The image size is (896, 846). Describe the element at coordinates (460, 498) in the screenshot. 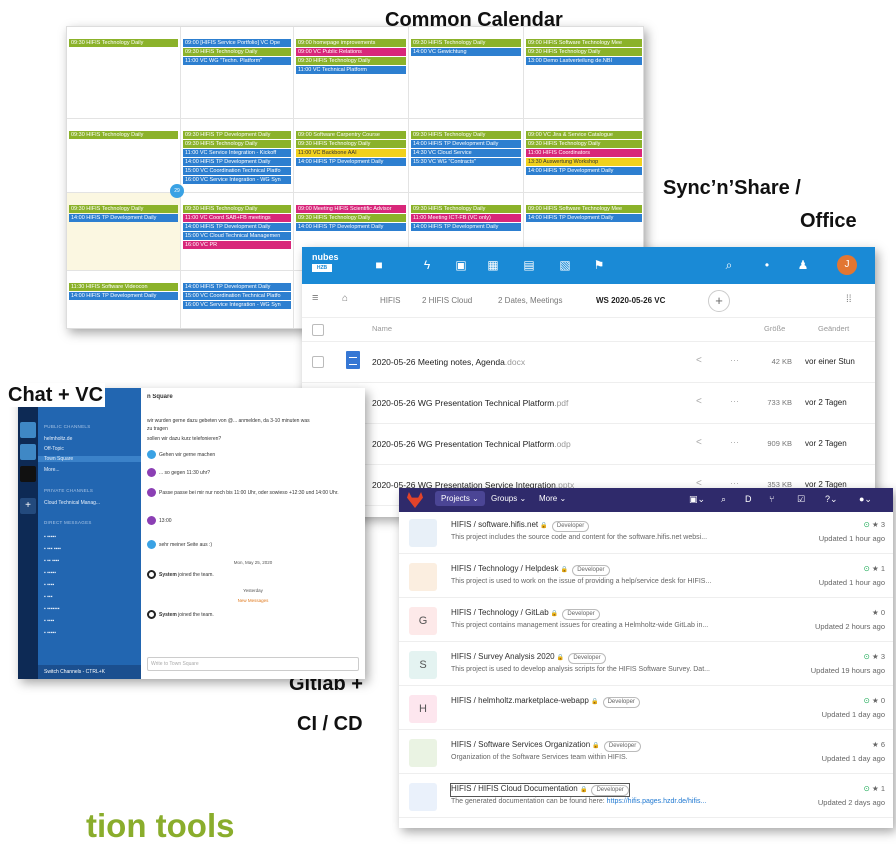

I see `projects-menu: Projects ⌄` at that location.